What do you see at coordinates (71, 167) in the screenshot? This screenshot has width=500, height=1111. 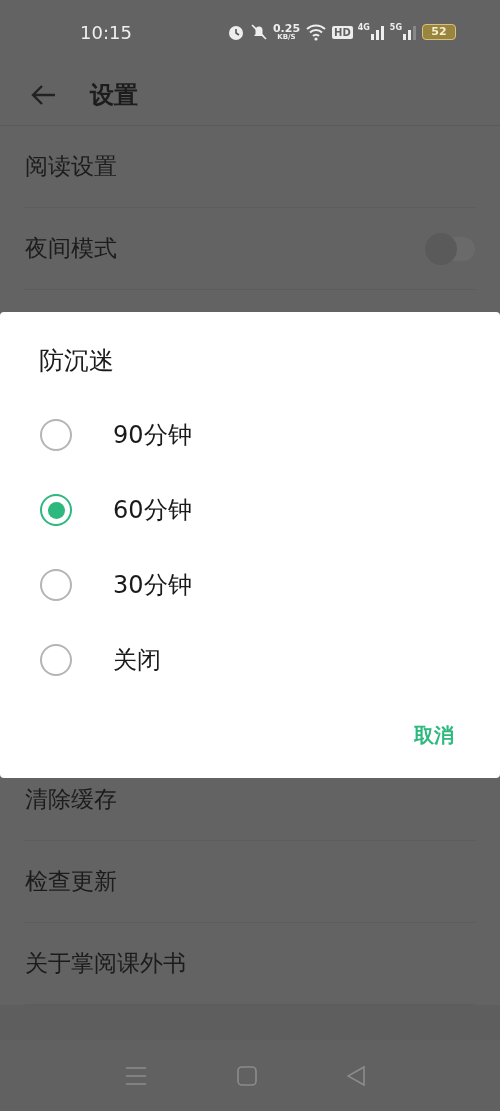 I see `setting-label: 阅读设置` at bounding box center [71, 167].